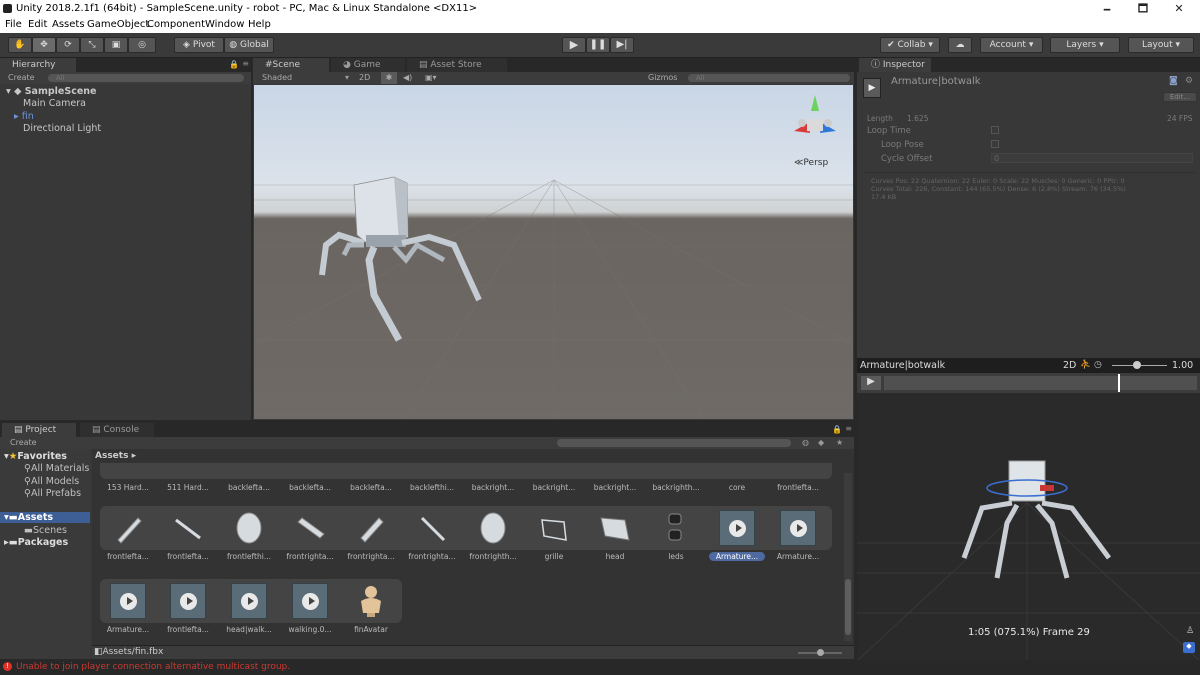  Describe the element at coordinates (364, 78) in the screenshot. I see `toggle-2d-button: 2D` at that location.